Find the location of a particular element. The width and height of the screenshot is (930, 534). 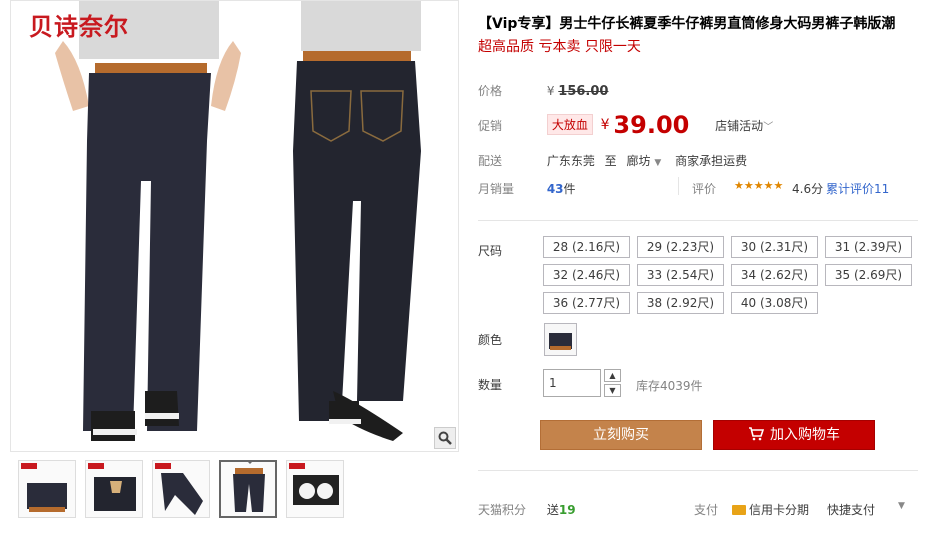

review-label: 评价 is located at coordinates (704, 189).